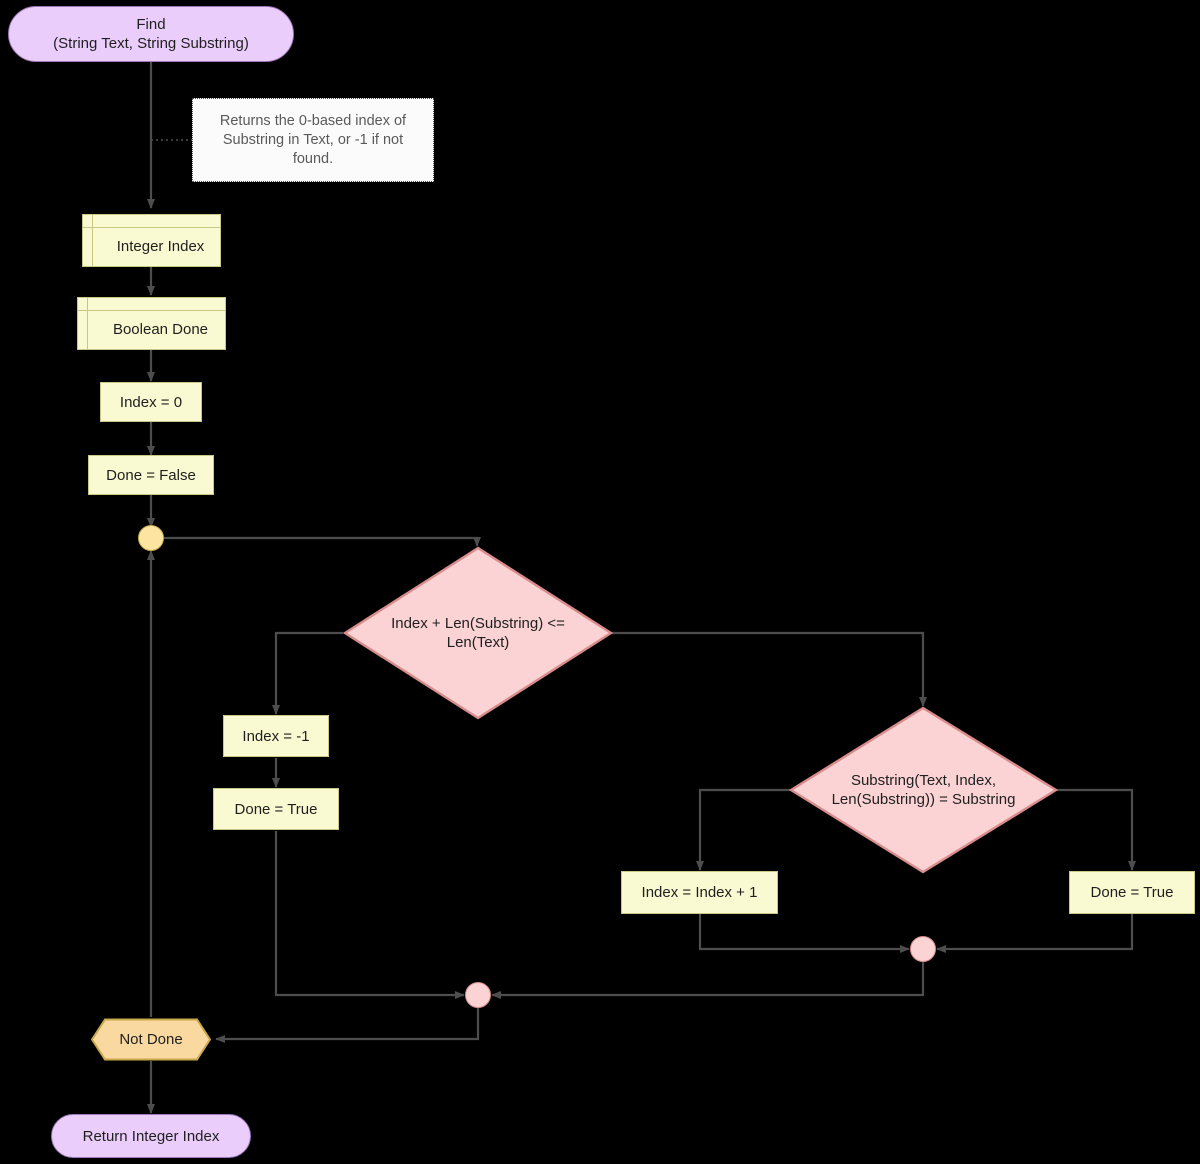 This screenshot has width=1200, height=1164. I want to click on start-label-line2: (String Text, String Substring), so click(151, 43).